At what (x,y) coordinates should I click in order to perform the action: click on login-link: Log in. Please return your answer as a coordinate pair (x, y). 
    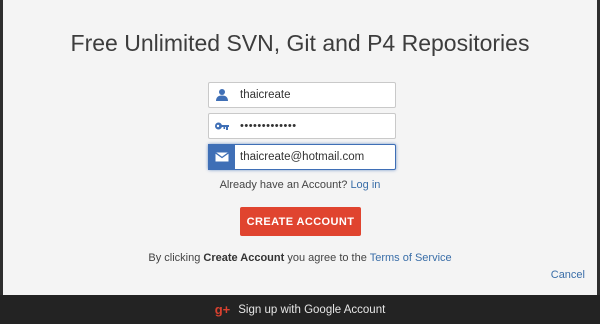
    Looking at the image, I should click on (365, 185).